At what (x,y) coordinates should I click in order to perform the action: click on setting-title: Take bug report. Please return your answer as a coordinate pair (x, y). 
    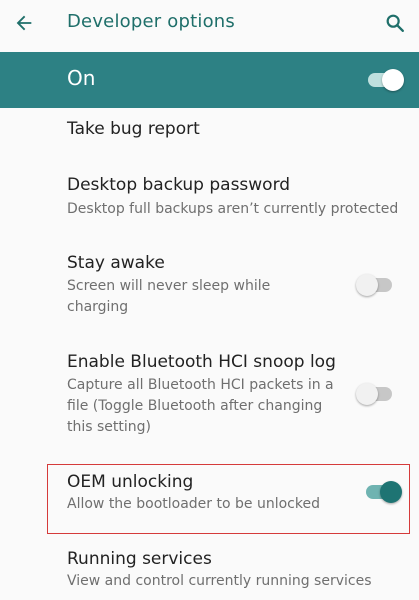
    Looking at the image, I should click on (133, 129).